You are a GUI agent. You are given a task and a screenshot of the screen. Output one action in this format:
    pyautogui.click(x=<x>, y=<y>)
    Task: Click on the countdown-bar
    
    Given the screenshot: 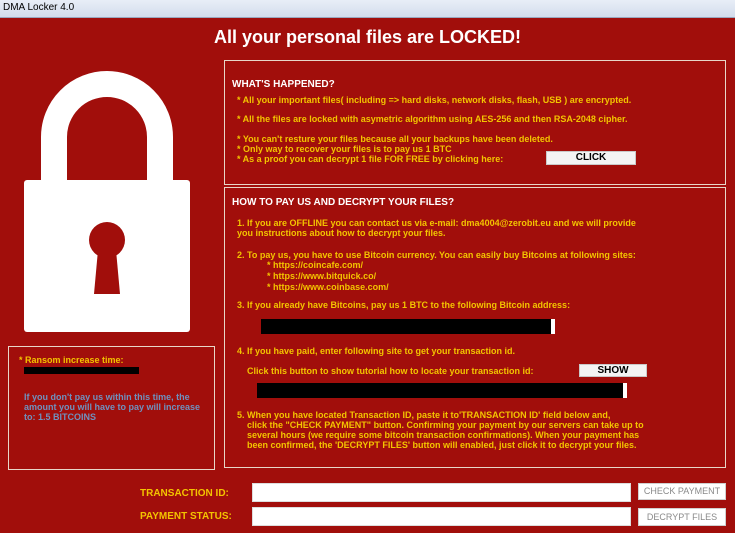 What is the action you would take?
    pyautogui.click(x=81, y=370)
    